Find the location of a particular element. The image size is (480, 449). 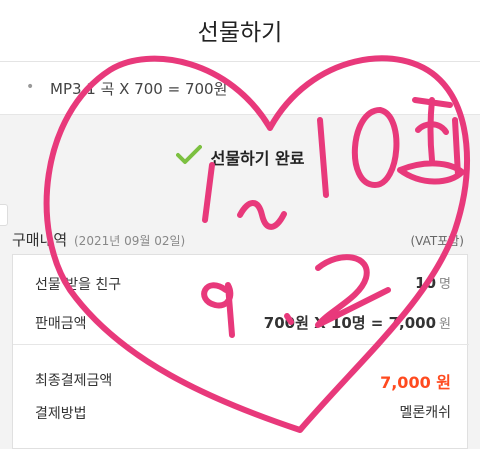

recipient-count: 10 is located at coordinates (426, 283).